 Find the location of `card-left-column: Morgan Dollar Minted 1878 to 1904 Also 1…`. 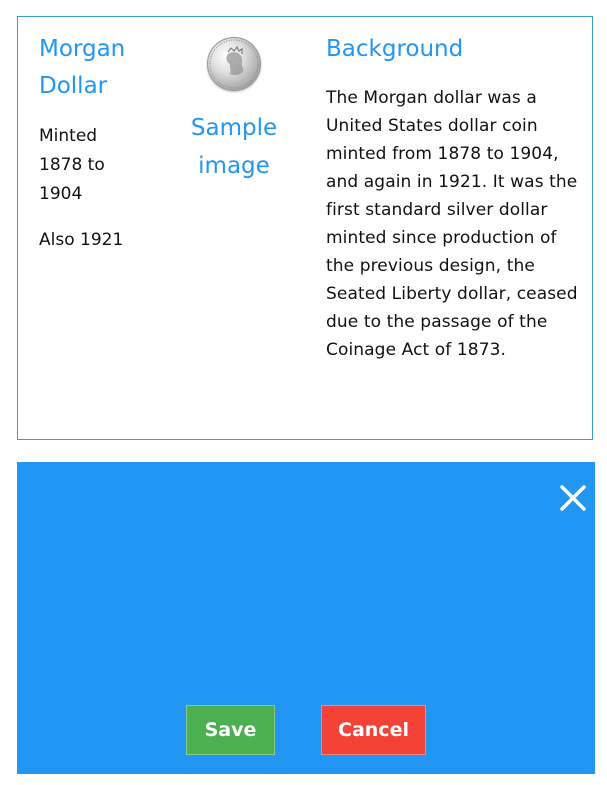

card-left-column: Morgan Dollar Minted 1878 to 1904 Also 1… is located at coordinates (104, 143).